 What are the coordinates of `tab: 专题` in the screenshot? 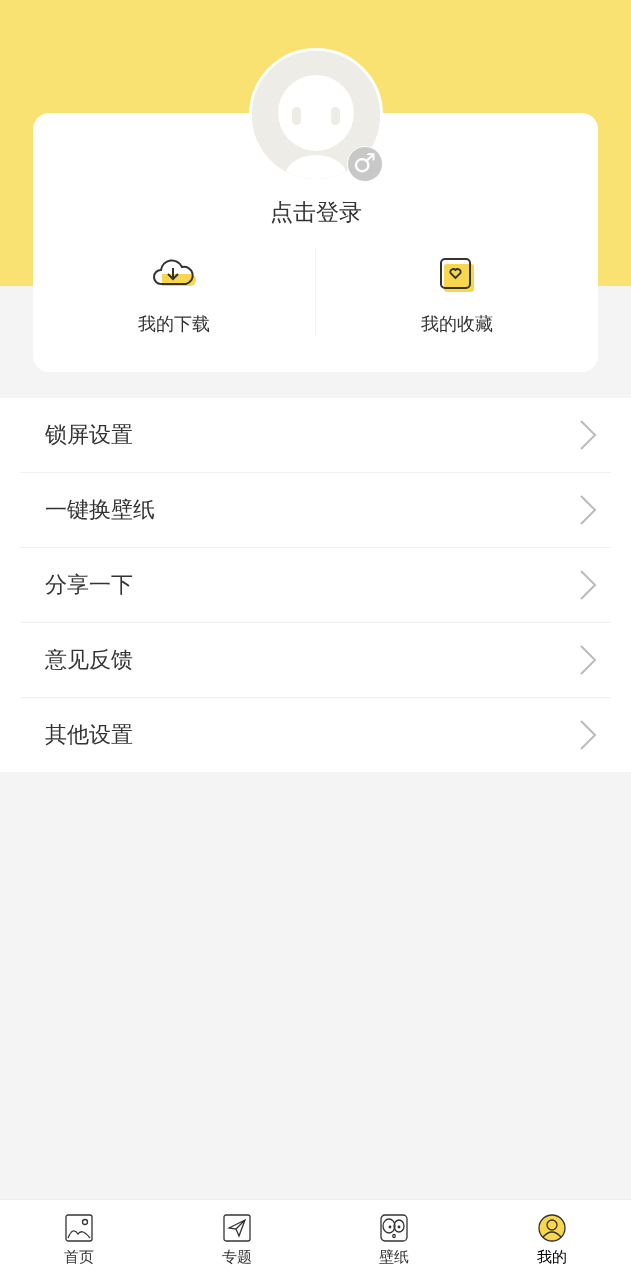 It's located at (236, 1240).